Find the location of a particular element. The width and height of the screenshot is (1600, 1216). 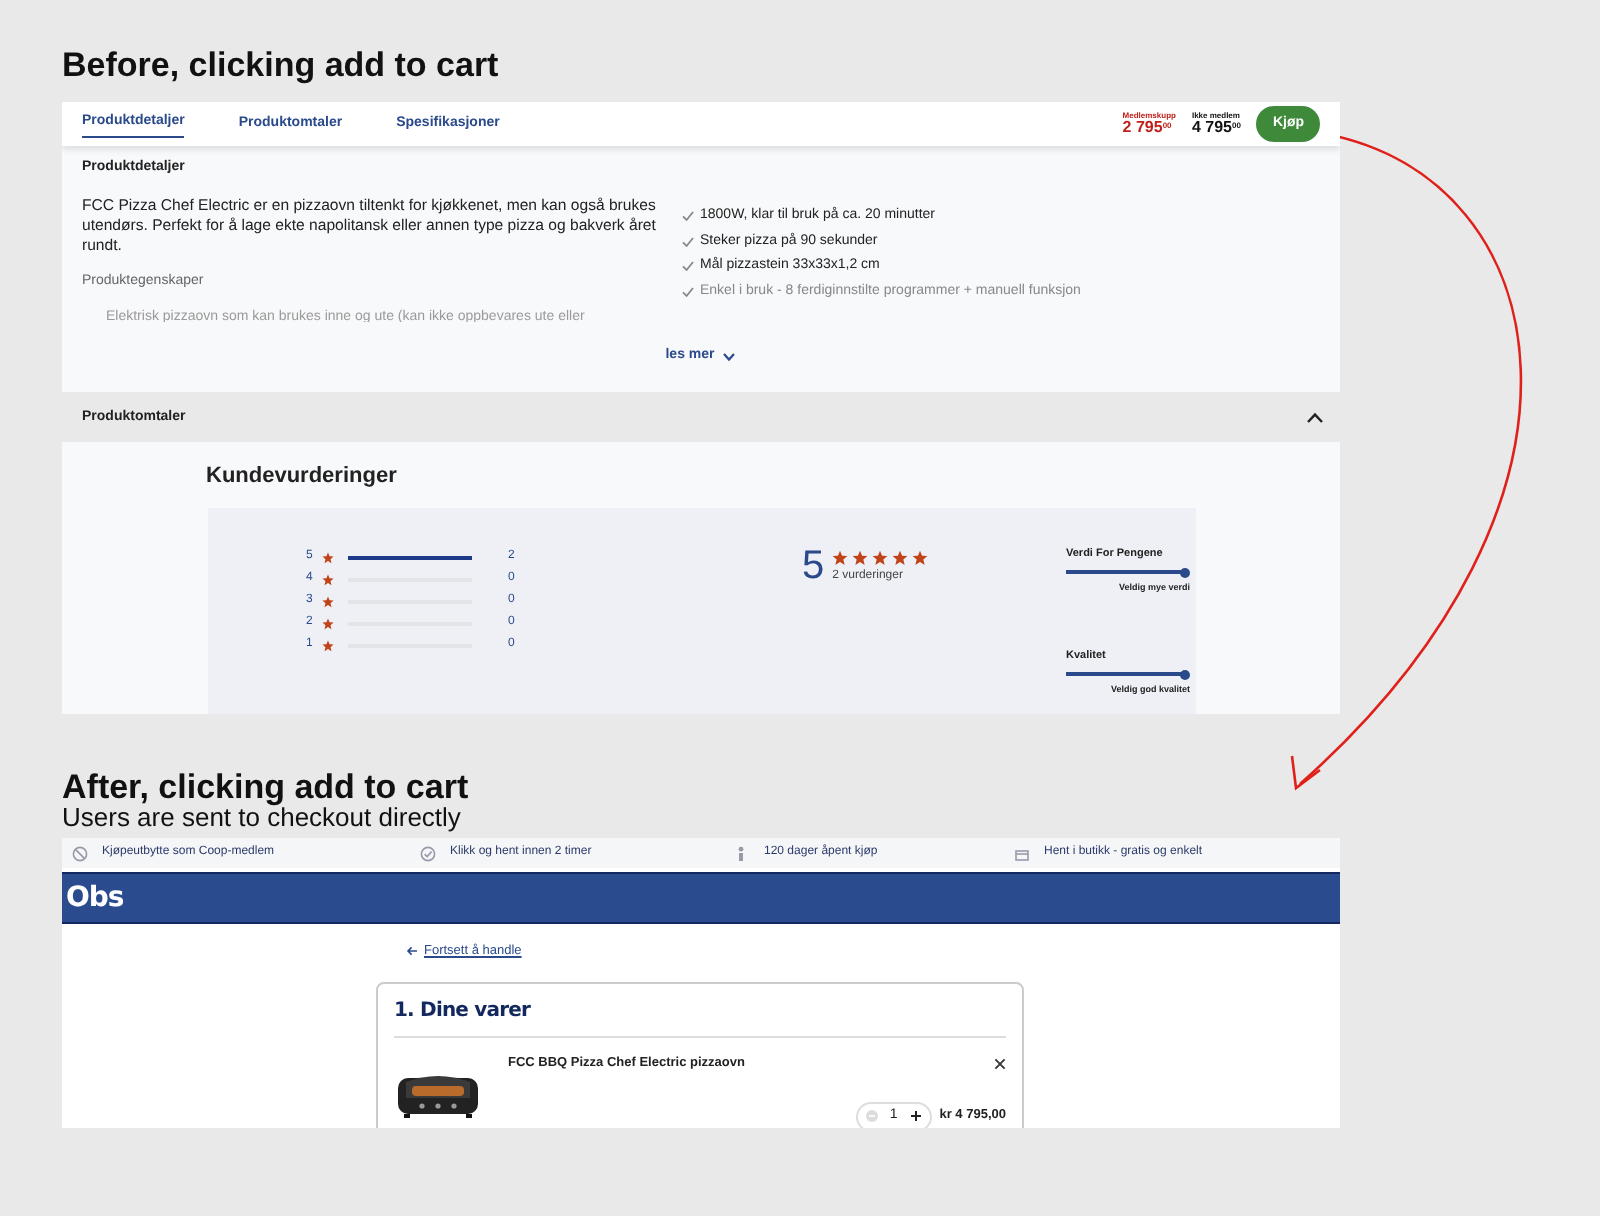

card-title: 1. Dine varer is located at coordinates (700, 1017).